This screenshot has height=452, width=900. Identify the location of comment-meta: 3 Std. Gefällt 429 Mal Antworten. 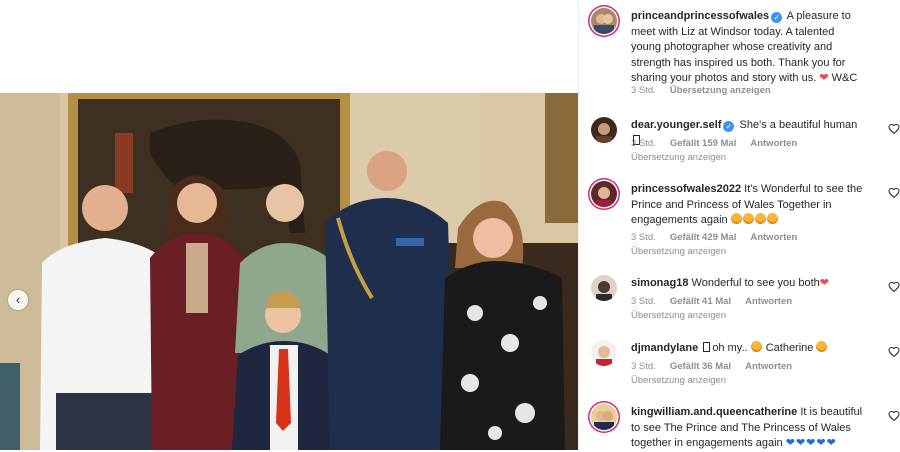
(721, 237).